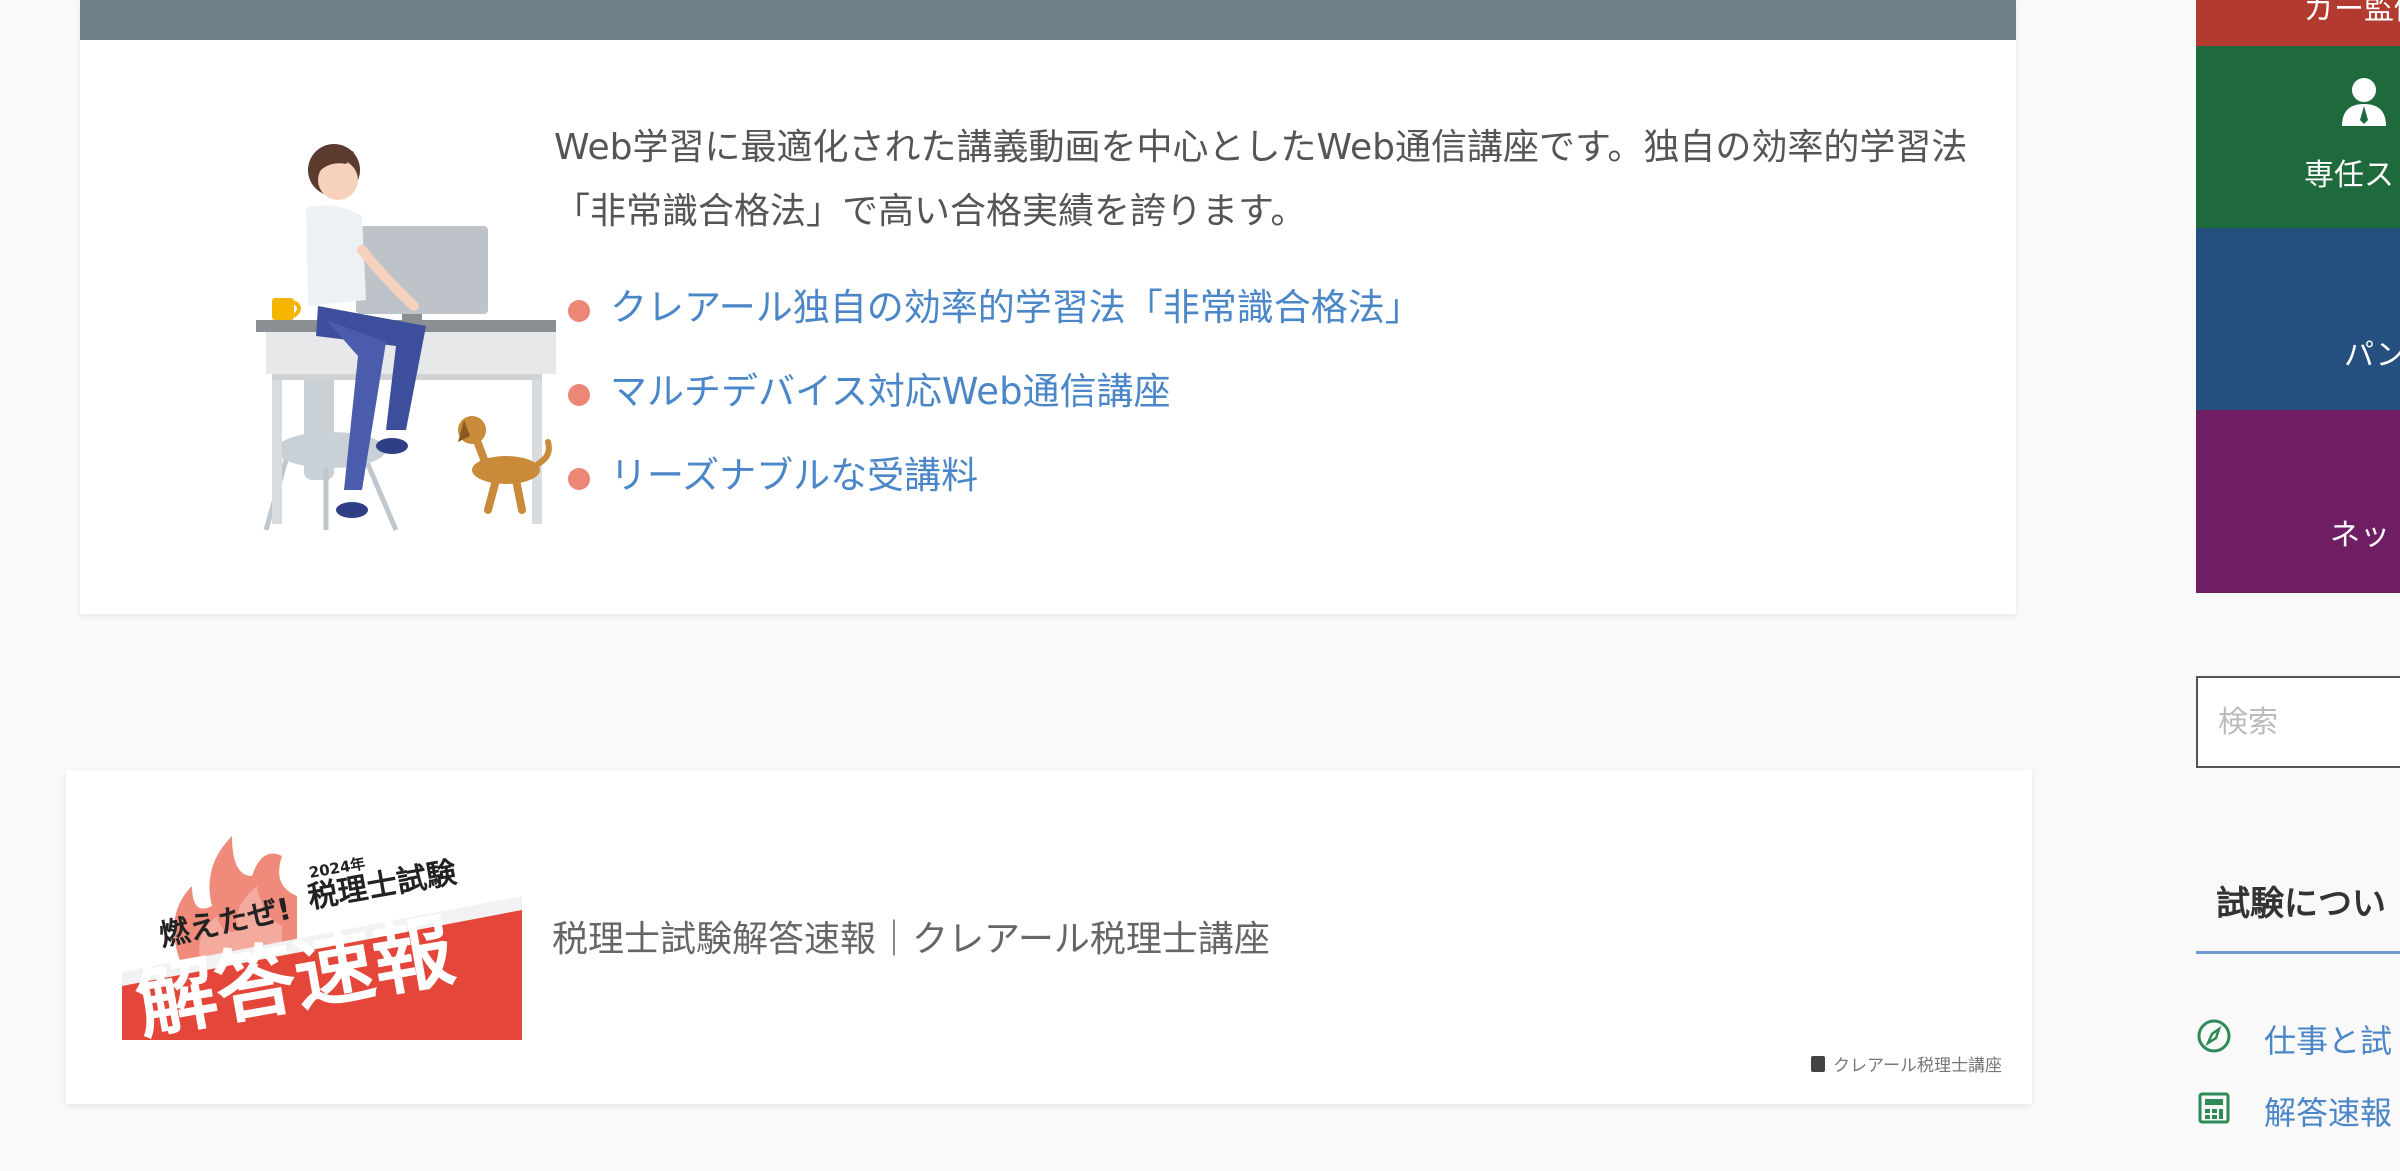  Describe the element at coordinates (2298, 137) in the screenshot. I see `sidebar-tile-dedicated-staff: 専任ス` at that location.